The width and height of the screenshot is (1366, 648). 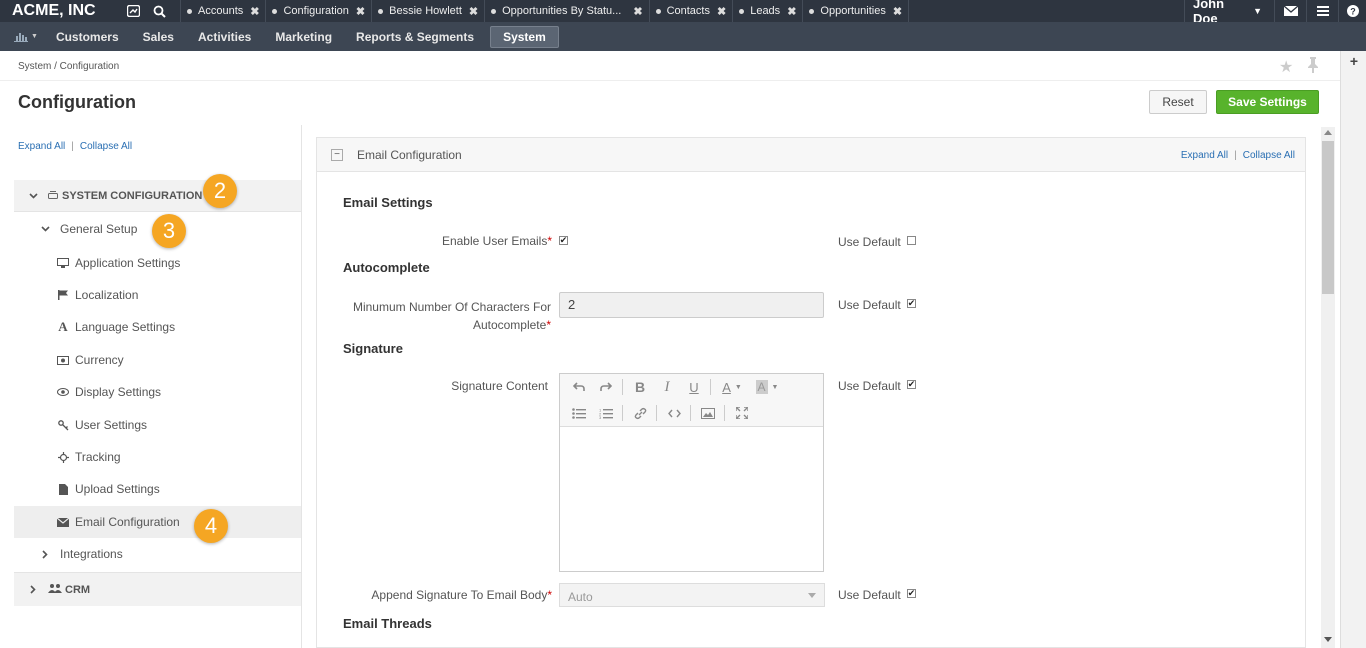 What do you see at coordinates (692, 595) in the screenshot?
I see `append-signature-select: Auto` at bounding box center [692, 595].